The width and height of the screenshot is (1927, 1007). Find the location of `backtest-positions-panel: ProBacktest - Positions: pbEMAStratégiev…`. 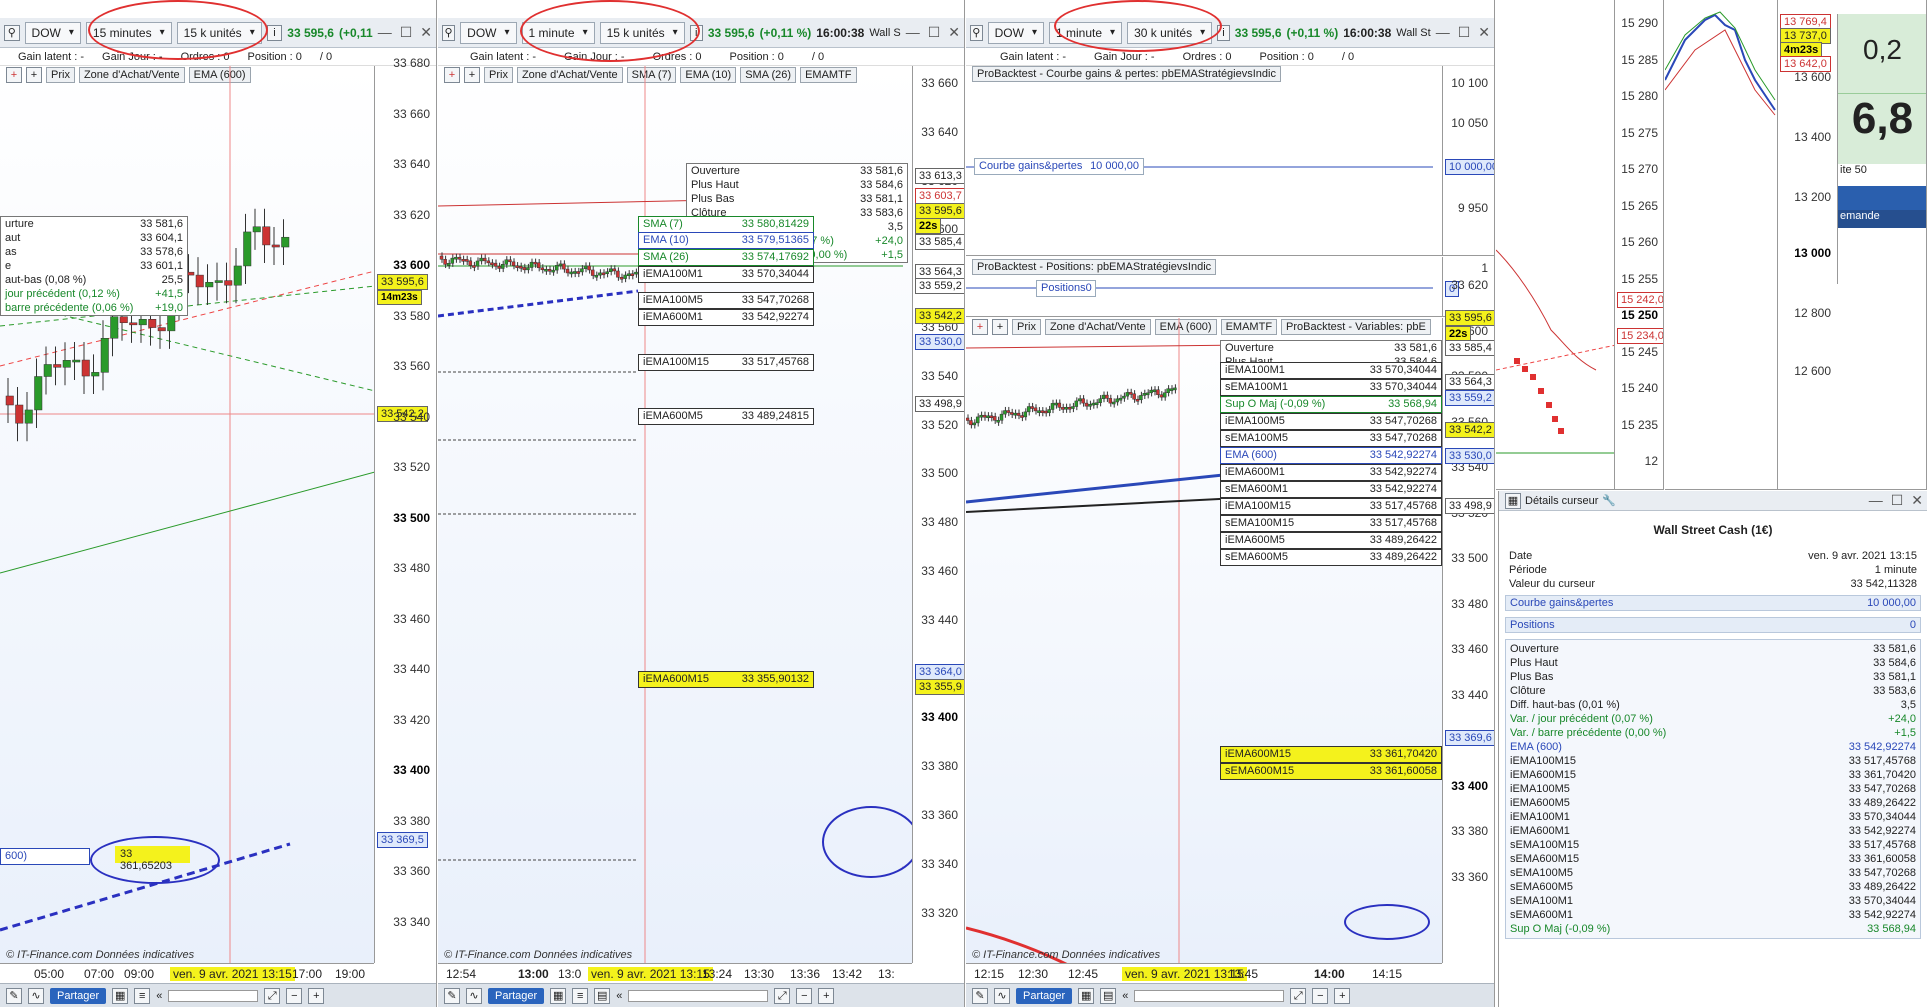

backtest-positions-panel: ProBacktest - Positions: pbEMAStratégiev… is located at coordinates (1230, 287).